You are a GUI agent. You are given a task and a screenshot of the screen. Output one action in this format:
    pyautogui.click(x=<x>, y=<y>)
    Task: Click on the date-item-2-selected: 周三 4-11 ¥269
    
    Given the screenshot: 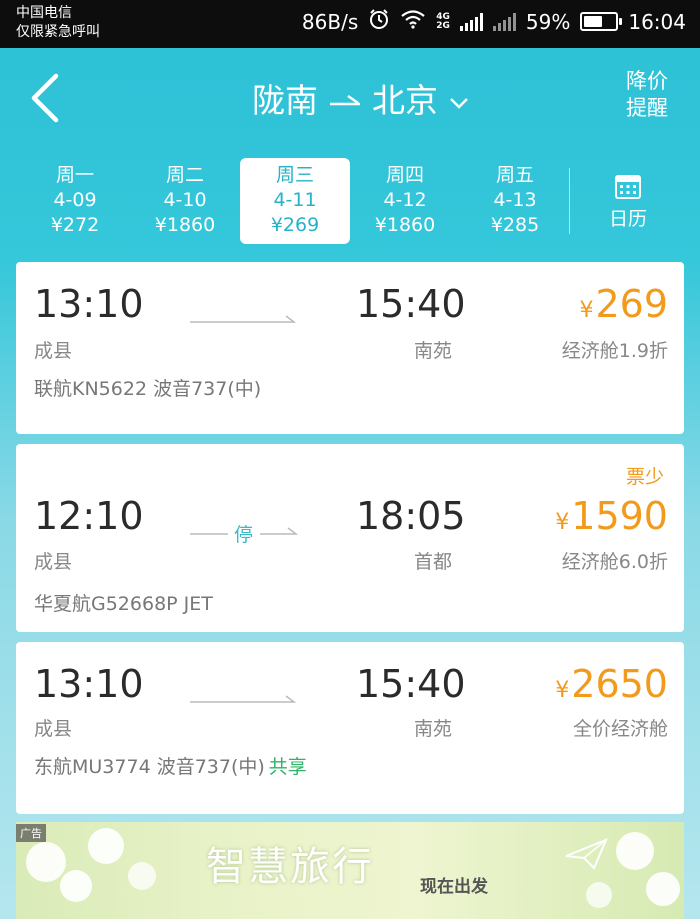 What is the action you would take?
    pyautogui.click(x=295, y=201)
    